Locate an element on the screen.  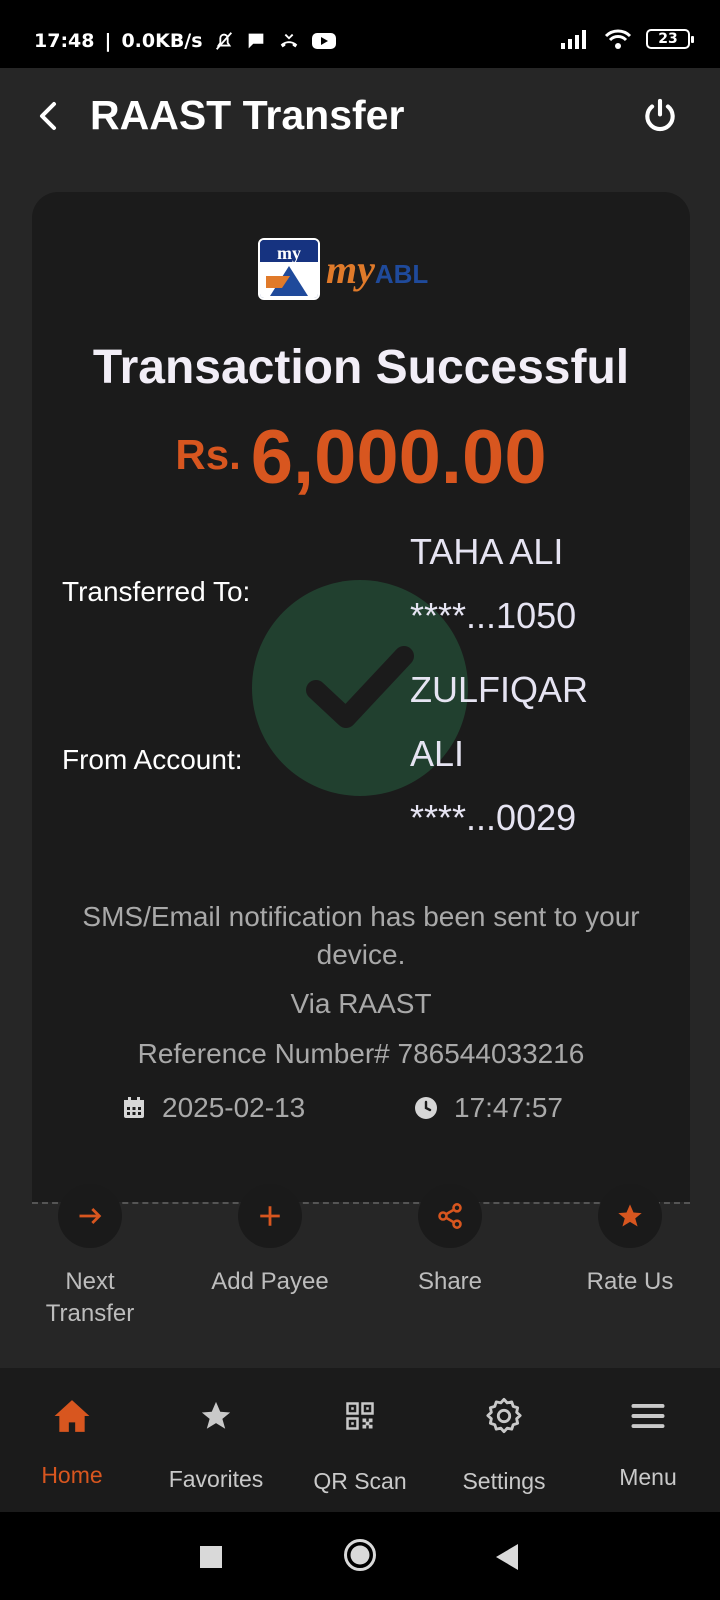
from-account-label: From Account: is located at coordinates (152, 759).